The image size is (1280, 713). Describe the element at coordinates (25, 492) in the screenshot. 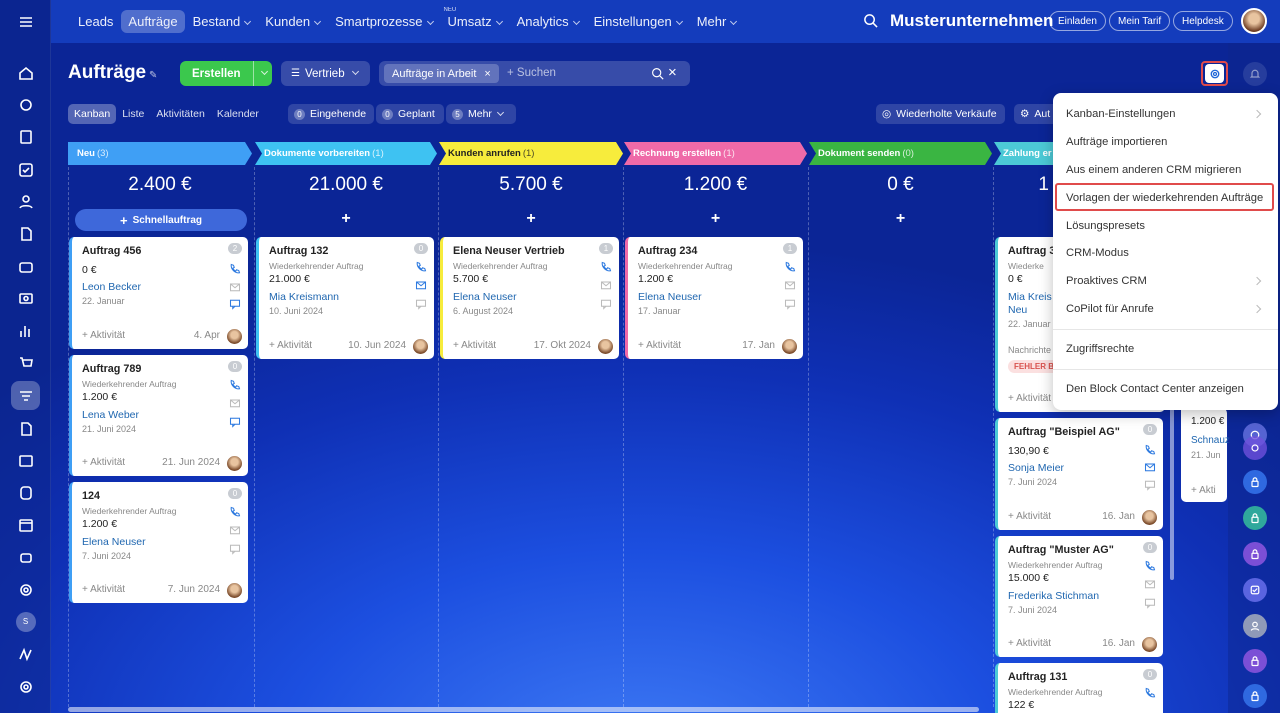

I see `shop-icon` at that location.